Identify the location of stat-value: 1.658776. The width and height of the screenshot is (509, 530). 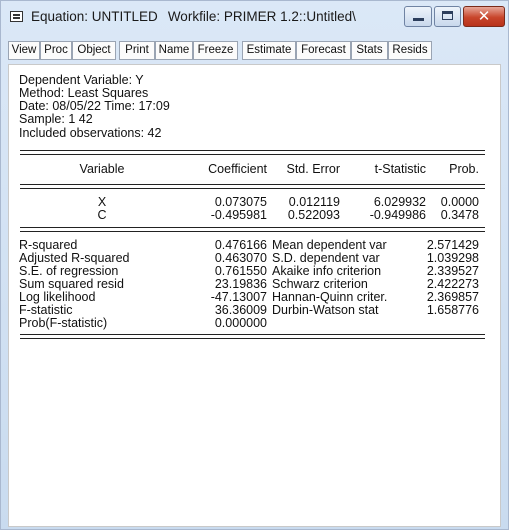
(452, 310).